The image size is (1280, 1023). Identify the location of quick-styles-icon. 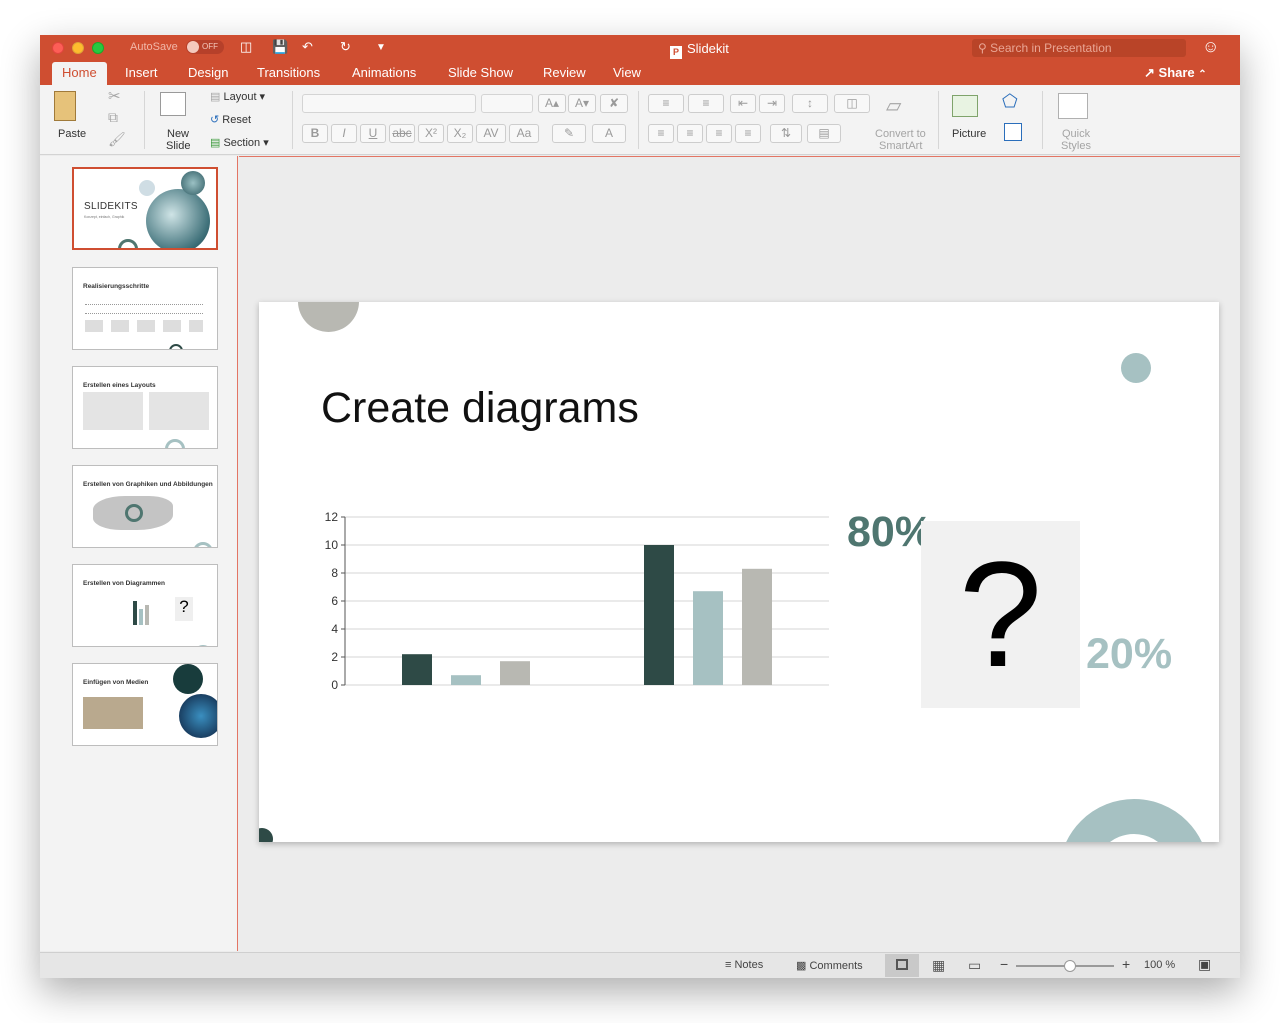
(1073, 106).